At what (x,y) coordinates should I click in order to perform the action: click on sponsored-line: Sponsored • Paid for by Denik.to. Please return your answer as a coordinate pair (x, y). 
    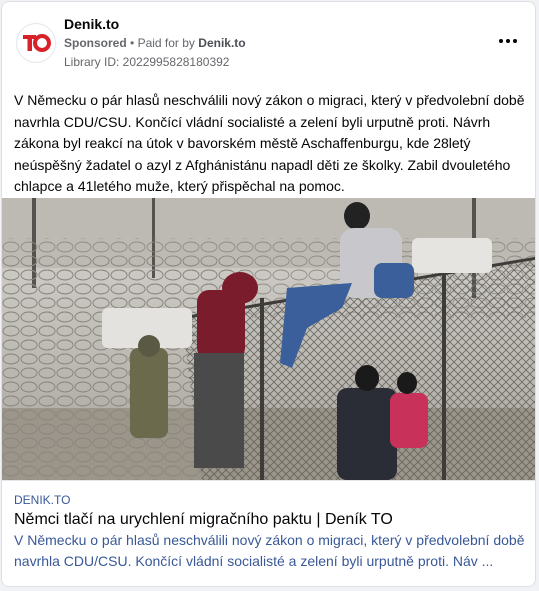
    Looking at the image, I should click on (155, 43).